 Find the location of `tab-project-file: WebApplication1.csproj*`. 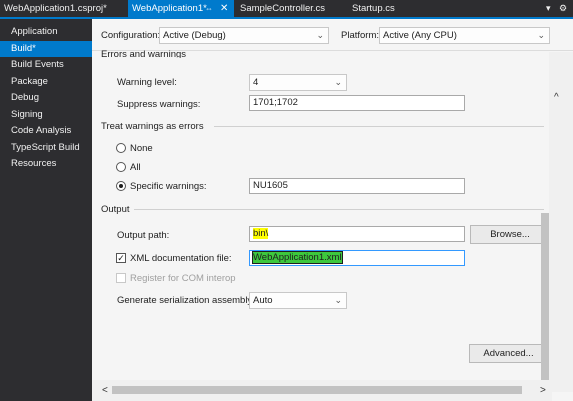

tab-project-file: WebApplication1.csproj* is located at coordinates (64, 8).